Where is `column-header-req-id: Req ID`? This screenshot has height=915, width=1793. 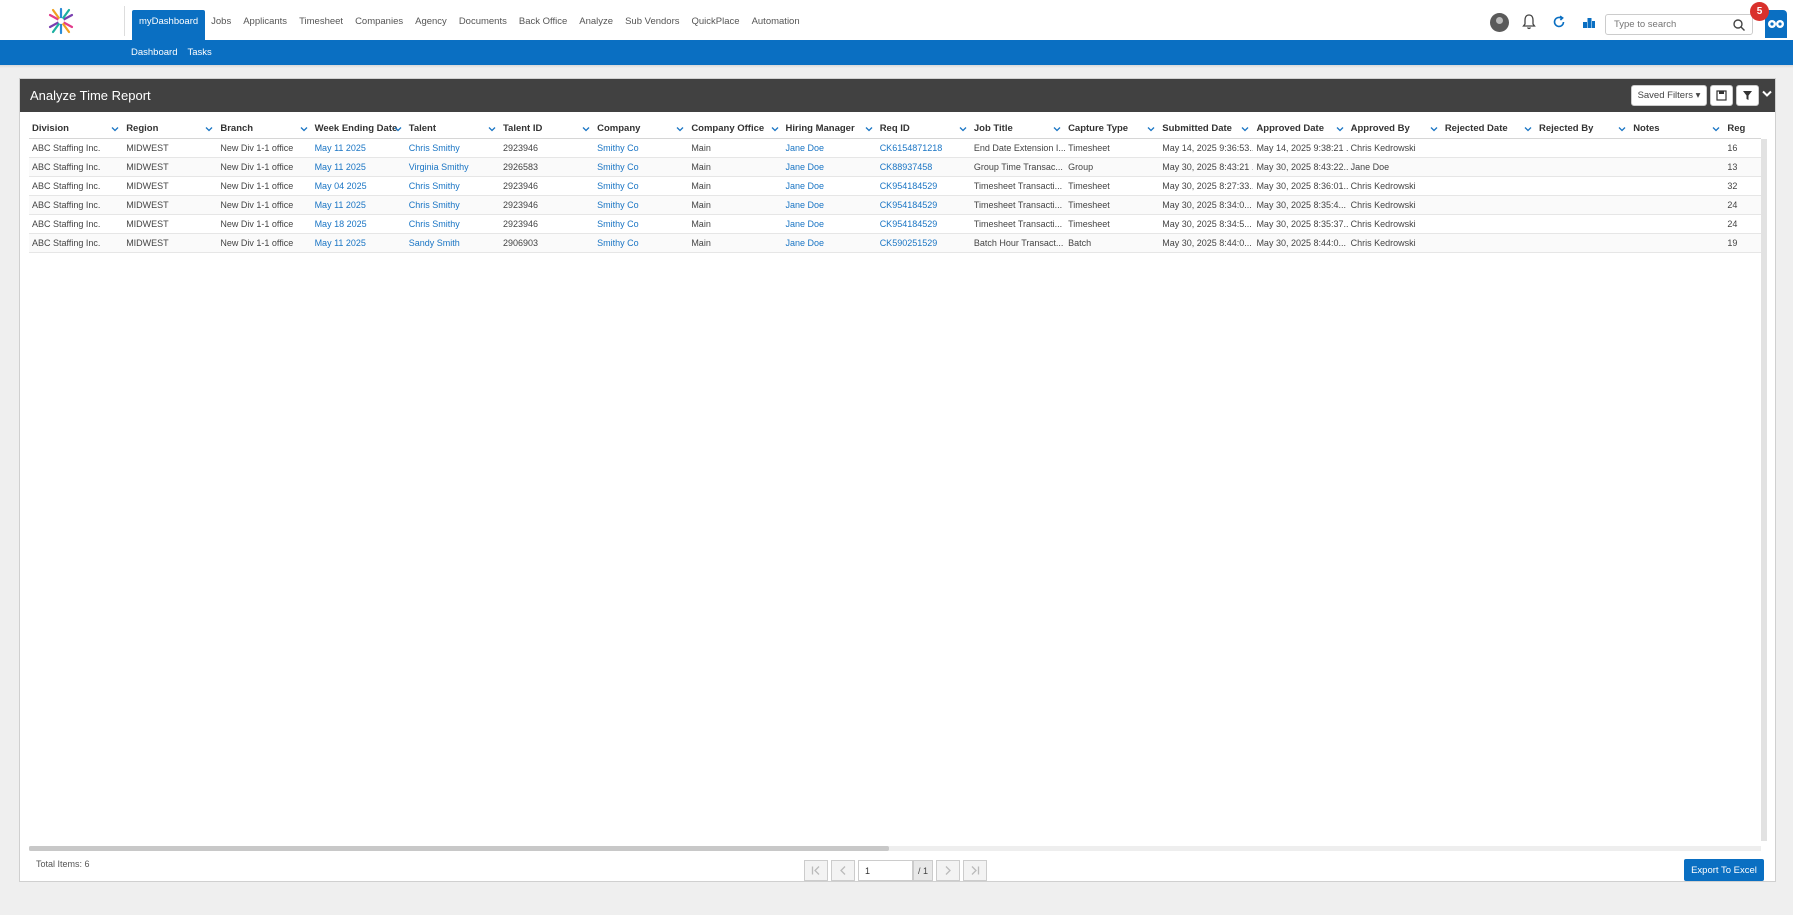
column-header-req-id: Req ID is located at coordinates (924, 128).